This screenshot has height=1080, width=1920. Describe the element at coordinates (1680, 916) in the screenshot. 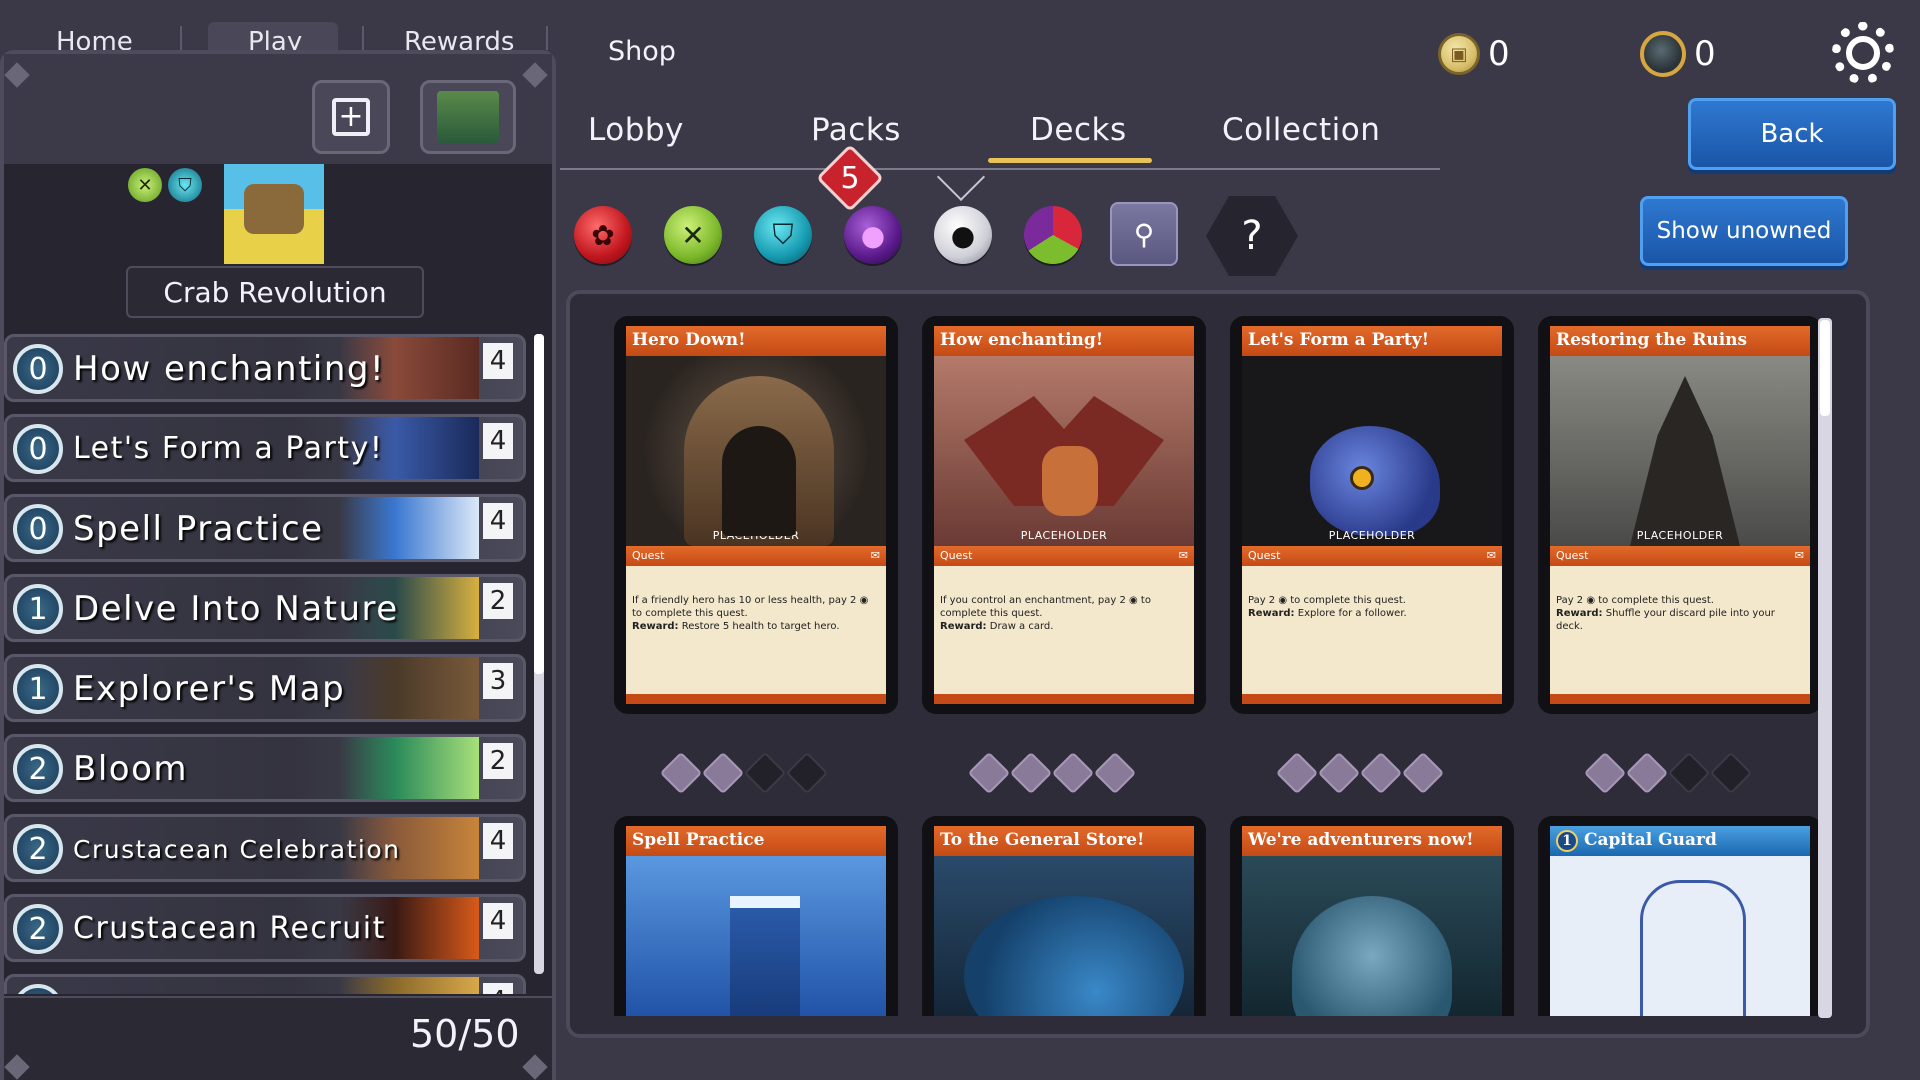

I see `card-capital-guard: 1 Capital Guard` at that location.